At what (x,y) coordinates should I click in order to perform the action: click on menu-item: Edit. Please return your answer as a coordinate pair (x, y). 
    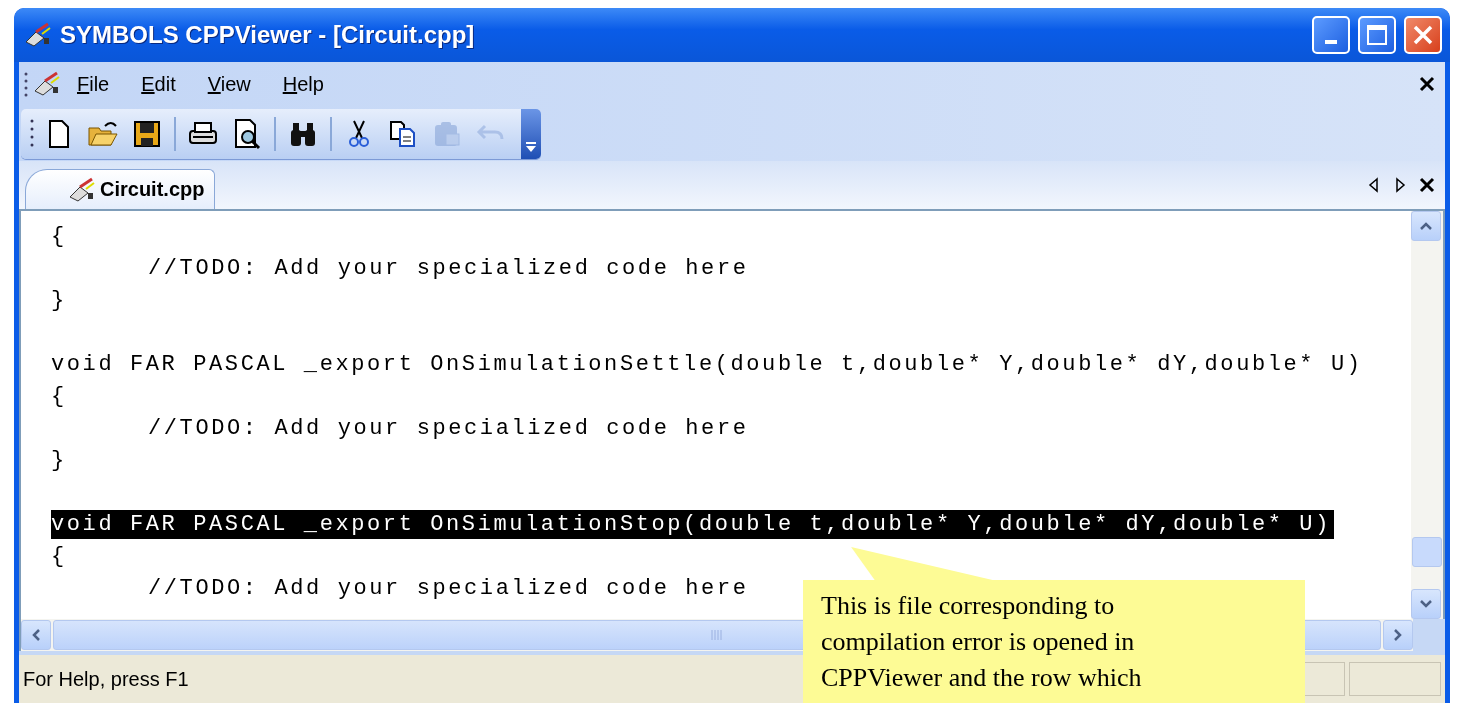
    Looking at the image, I should click on (158, 84).